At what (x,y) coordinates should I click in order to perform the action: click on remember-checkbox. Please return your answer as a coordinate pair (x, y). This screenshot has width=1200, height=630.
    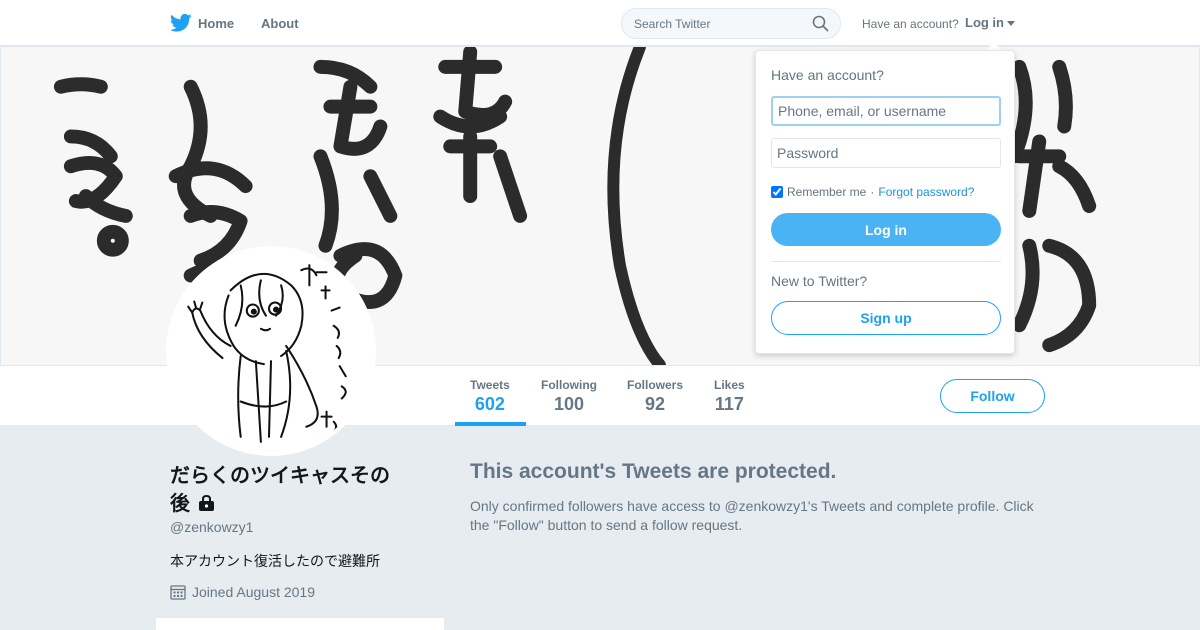
    Looking at the image, I should click on (777, 192).